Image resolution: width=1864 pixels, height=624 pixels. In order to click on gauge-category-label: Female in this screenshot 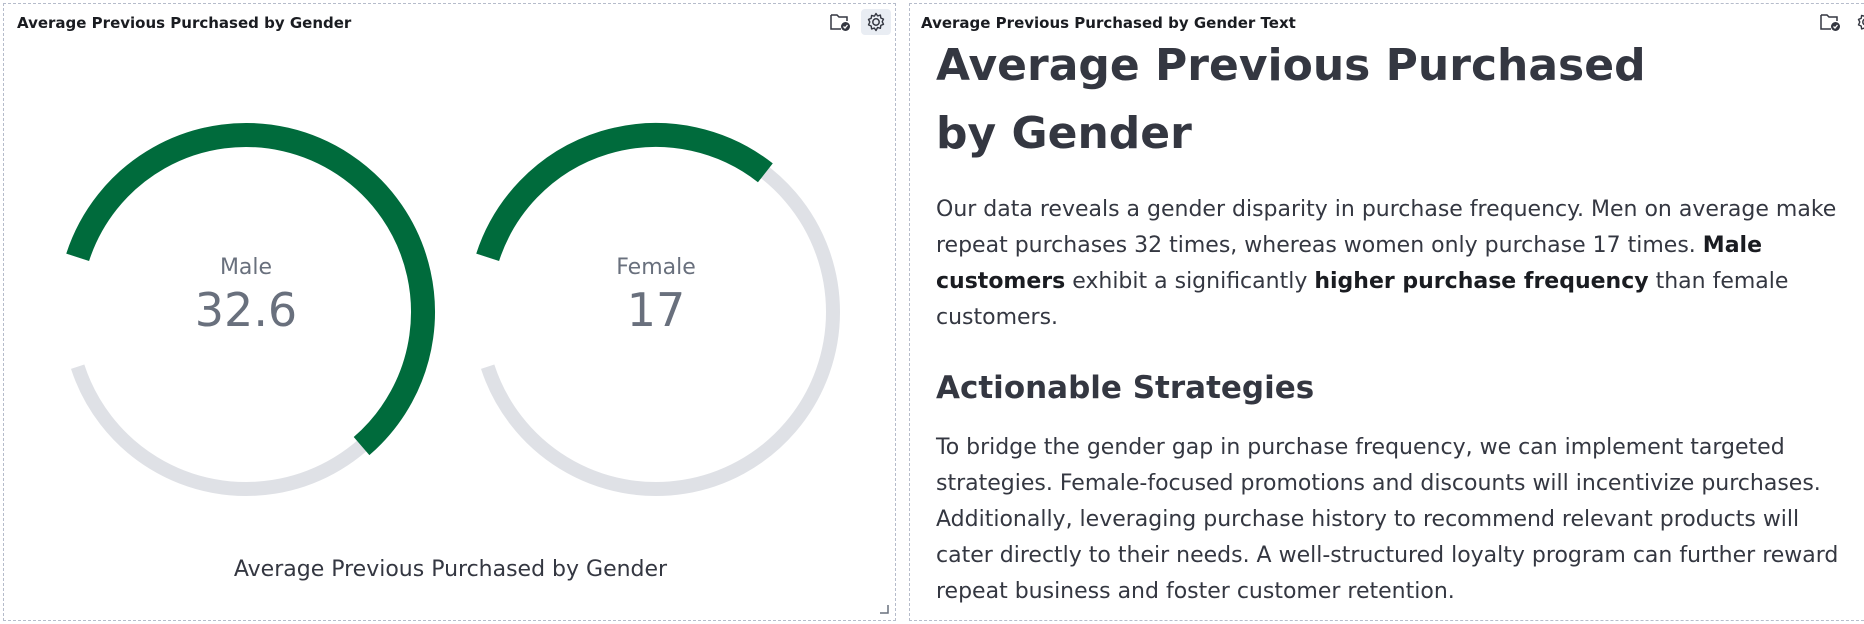, I will do `click(656, 267)`.